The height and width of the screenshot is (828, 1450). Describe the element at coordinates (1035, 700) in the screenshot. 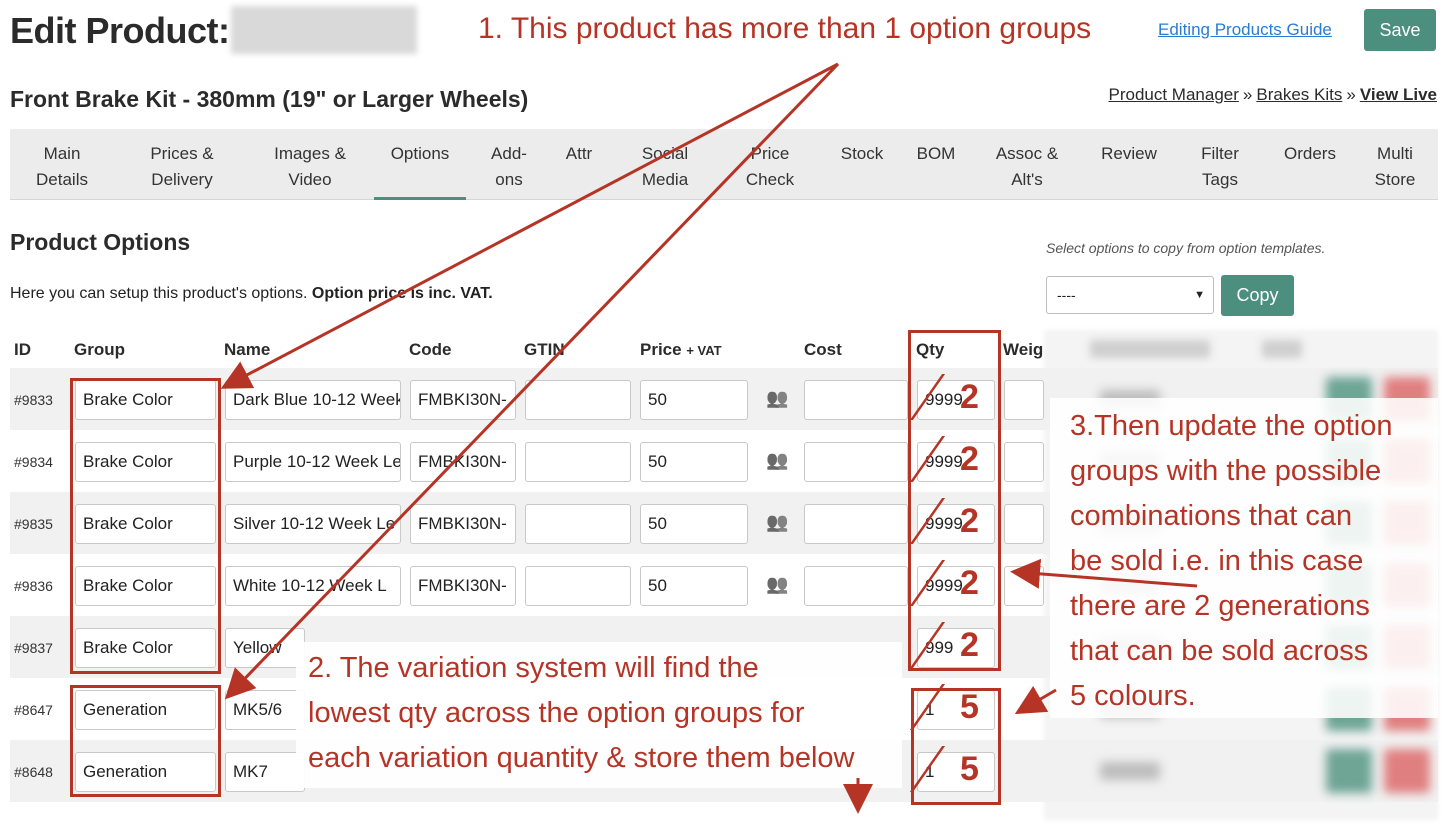

I see `arrow-to-qty-generation` at that location.